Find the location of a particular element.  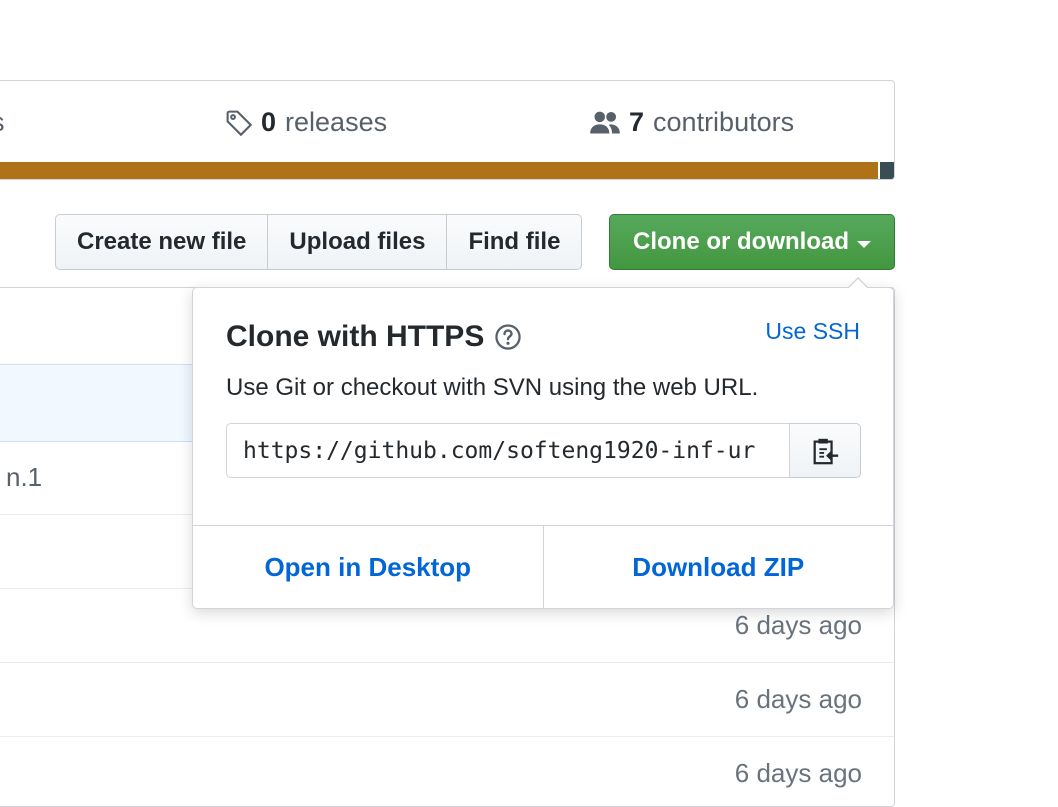

clone-dropdown-footer: Open in Desktop Download ZIP is located at coordinates (543, 566).